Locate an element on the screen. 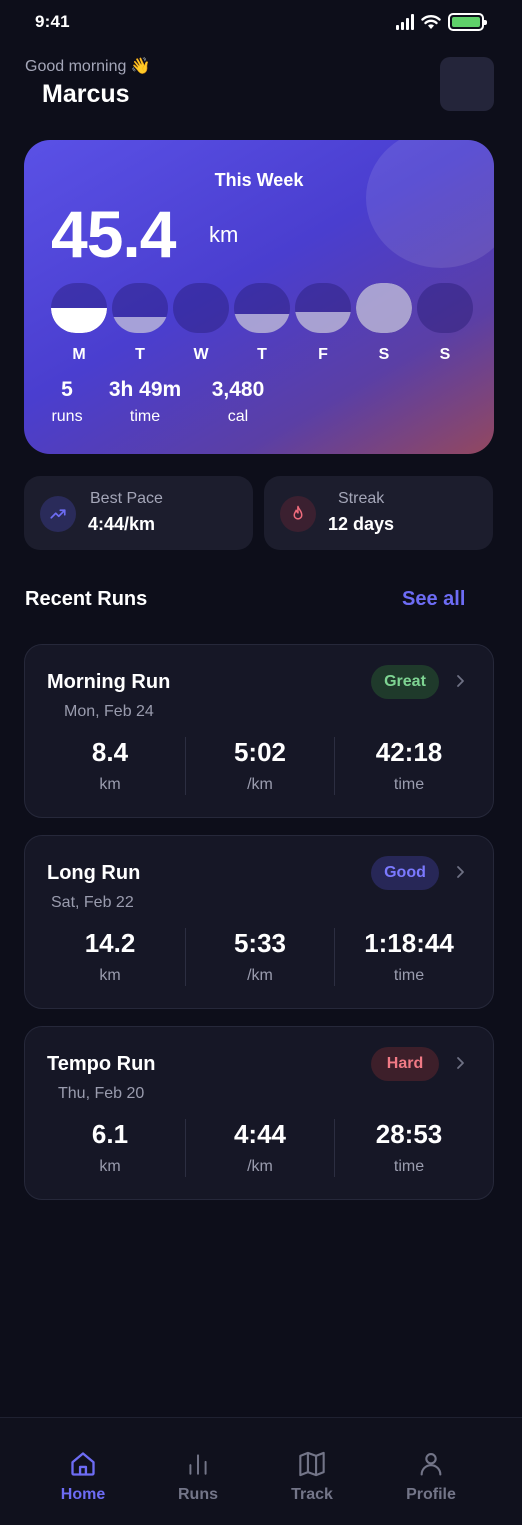 This screenshot has width=522, height=1525. metric-value: 5:02 is located at coordinates (260, 752).